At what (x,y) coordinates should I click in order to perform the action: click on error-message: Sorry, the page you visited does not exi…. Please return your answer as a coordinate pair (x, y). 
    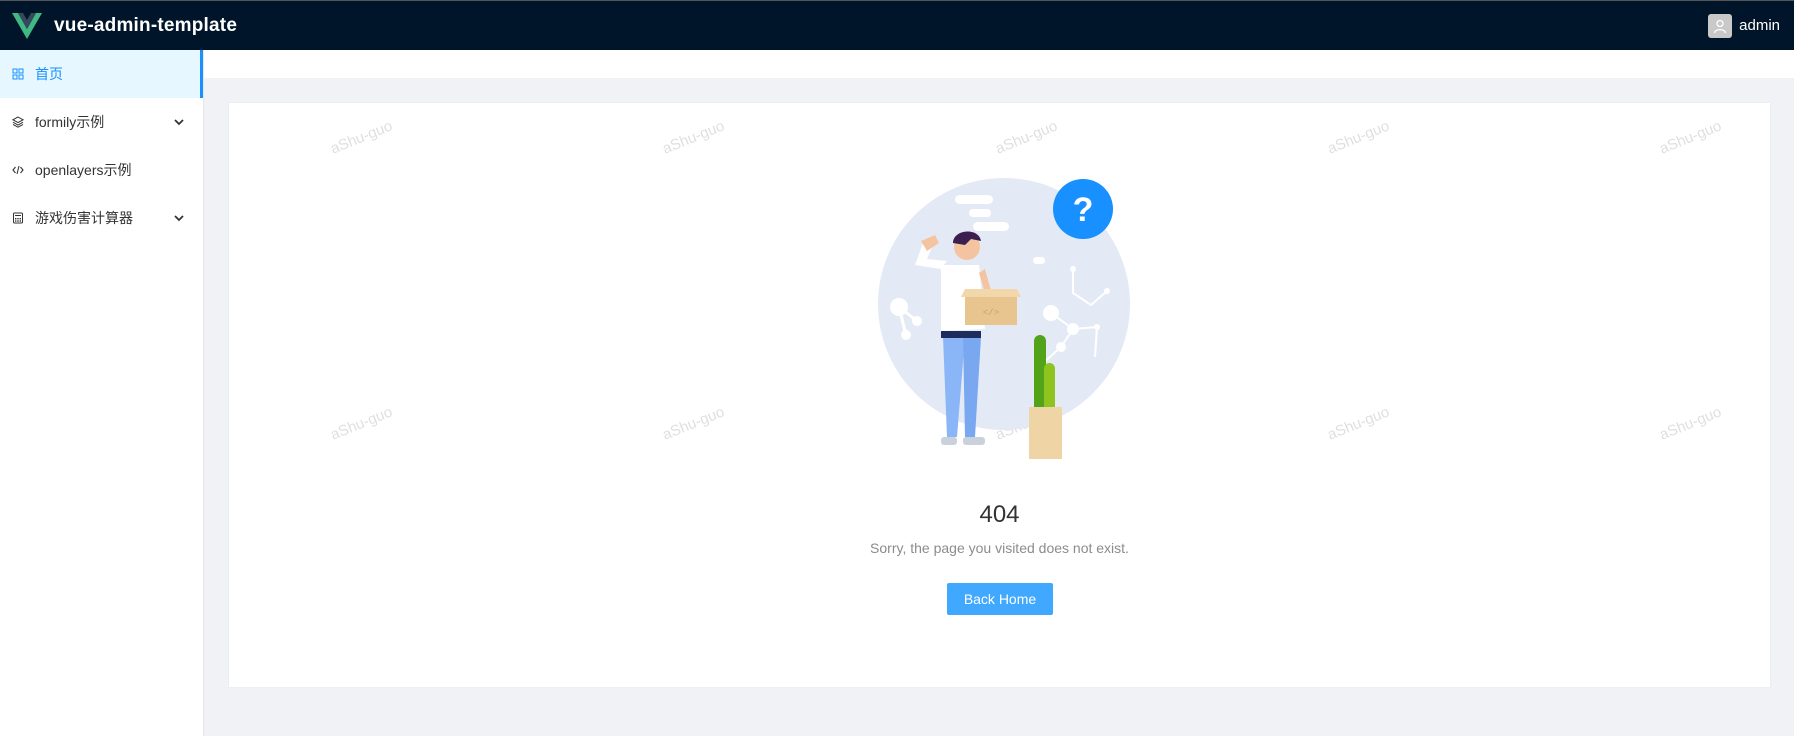
    Looking at the image, I should click on (999, 548).